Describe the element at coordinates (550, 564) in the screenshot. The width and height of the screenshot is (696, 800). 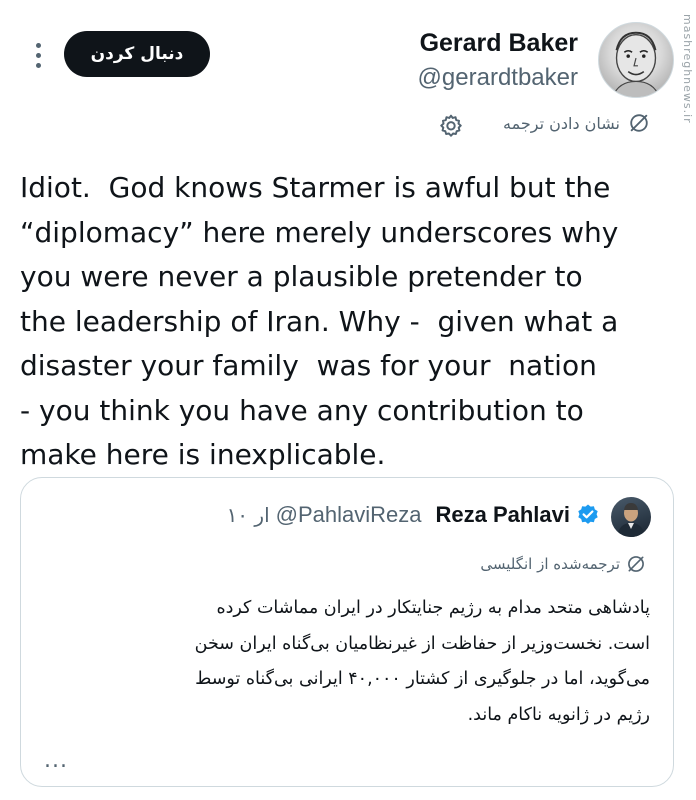
I see `translated-from-english-label: ترجمه‌شده از انگلیسی` at that location.